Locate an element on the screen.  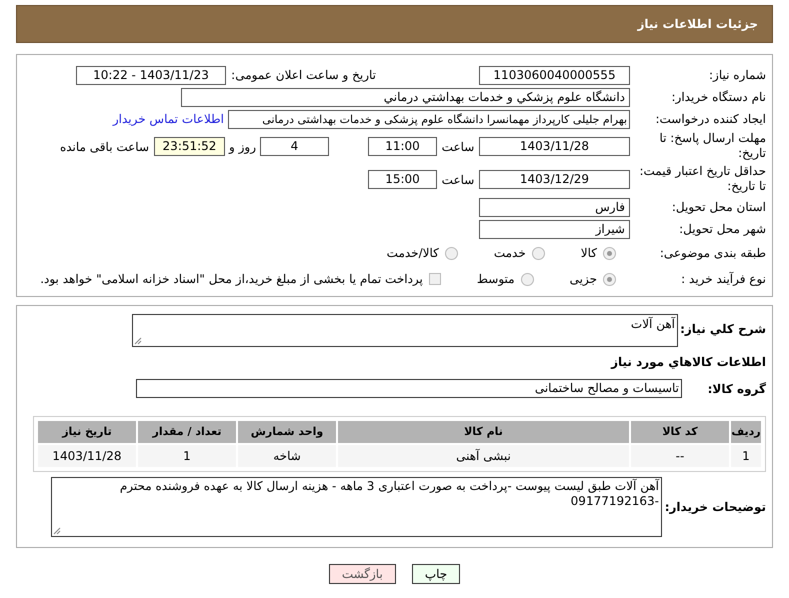
text-field: فارس is located at coordinates (554, 207).